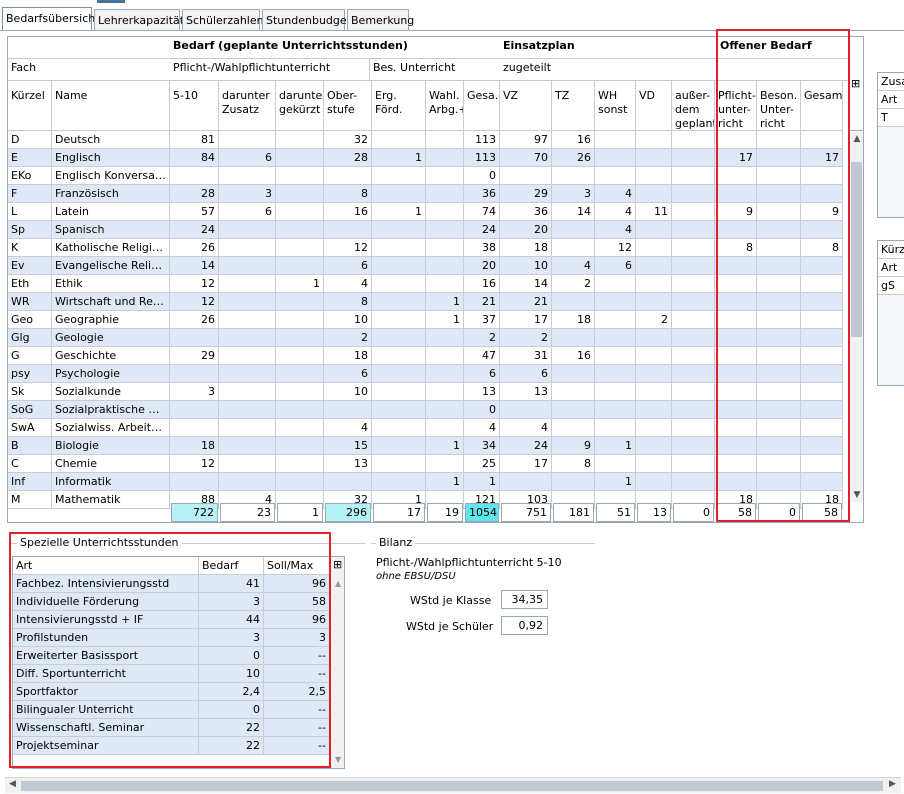  What do you see at coordinates (30, 500) in the screenshot?
I see `cell-kuerzel: M` at bounding box center [30, 500].